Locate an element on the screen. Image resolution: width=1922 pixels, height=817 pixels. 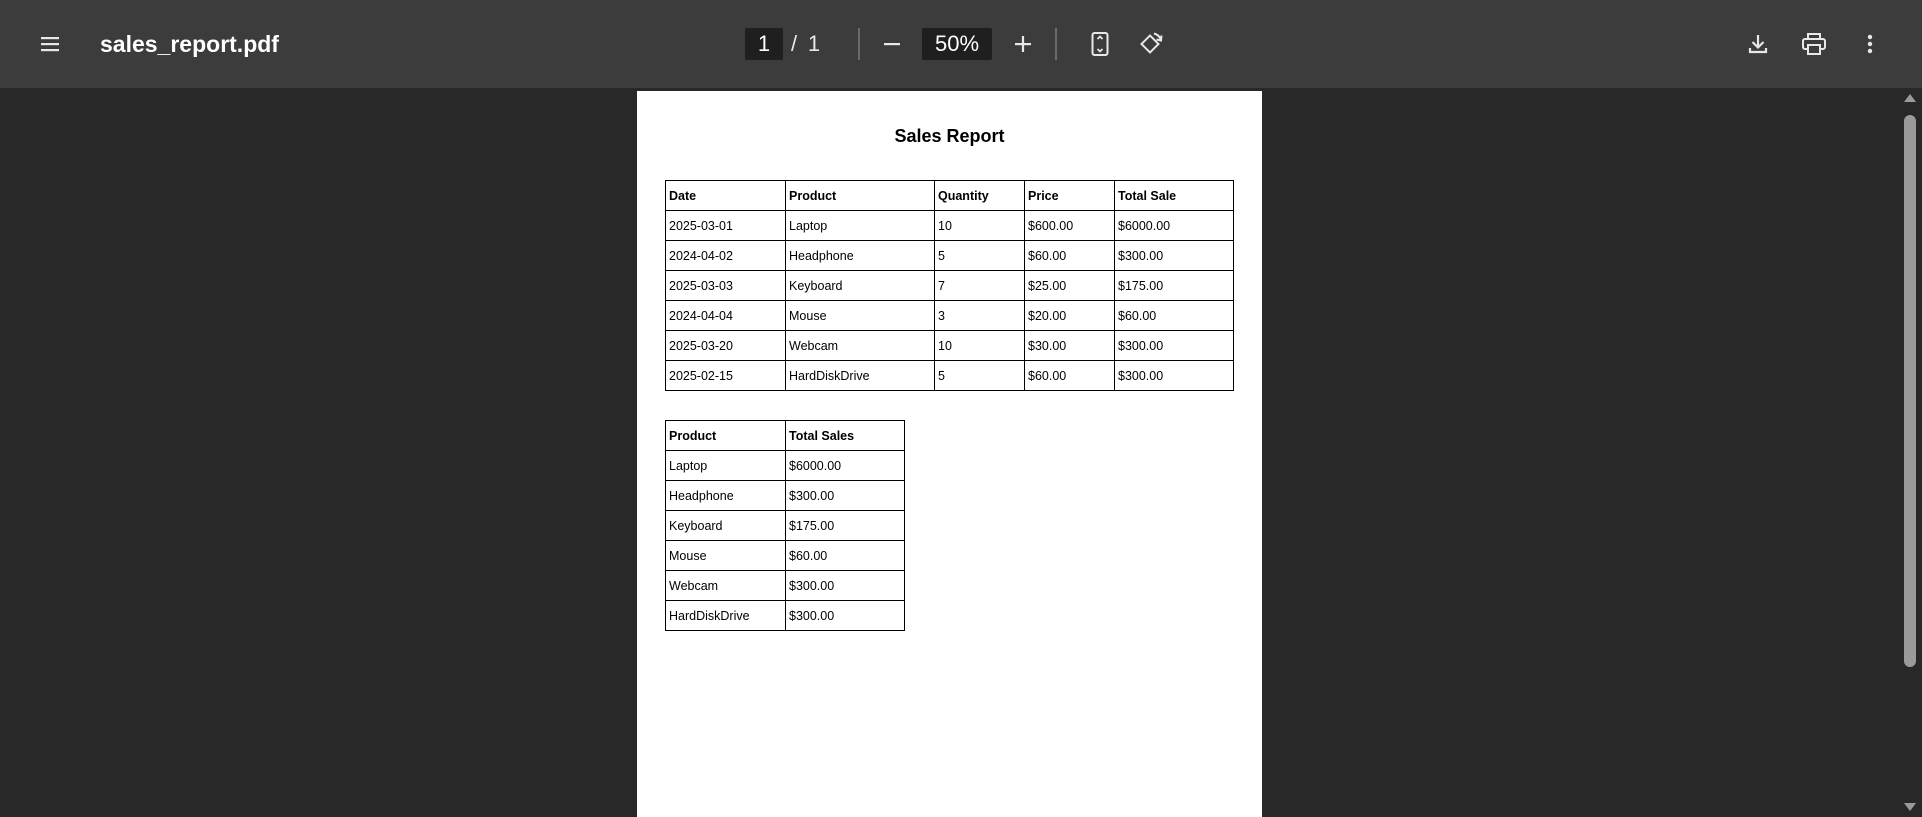
more-vertical-icon is located at coordinates (1870, 44).